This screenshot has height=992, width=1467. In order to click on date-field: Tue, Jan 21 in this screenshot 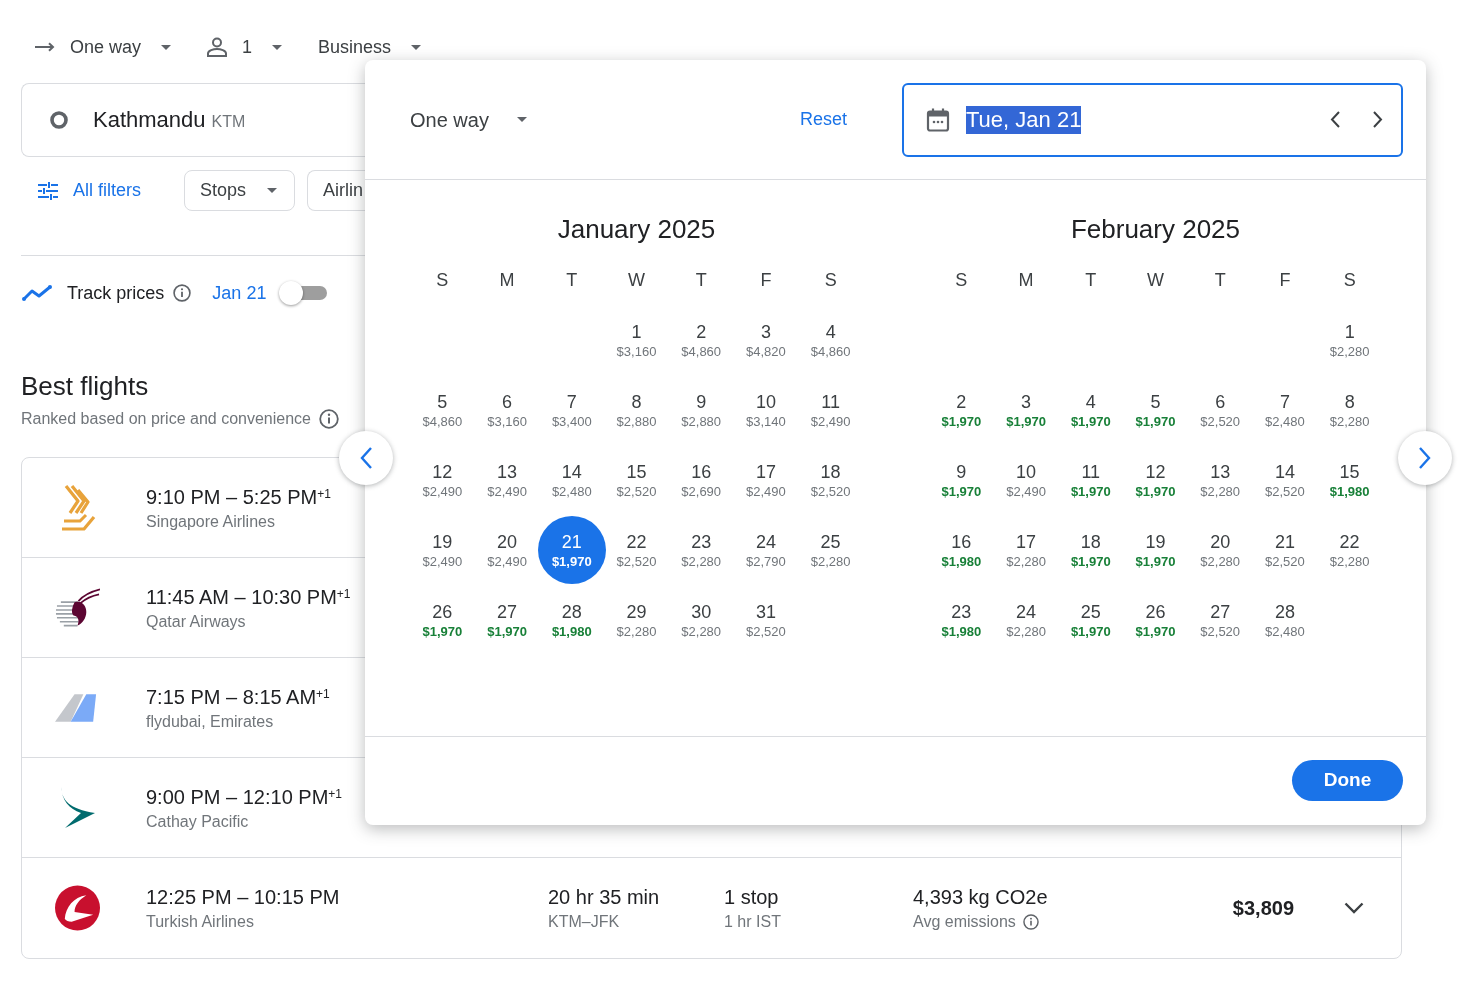, I will do `click(1152, 119)`.